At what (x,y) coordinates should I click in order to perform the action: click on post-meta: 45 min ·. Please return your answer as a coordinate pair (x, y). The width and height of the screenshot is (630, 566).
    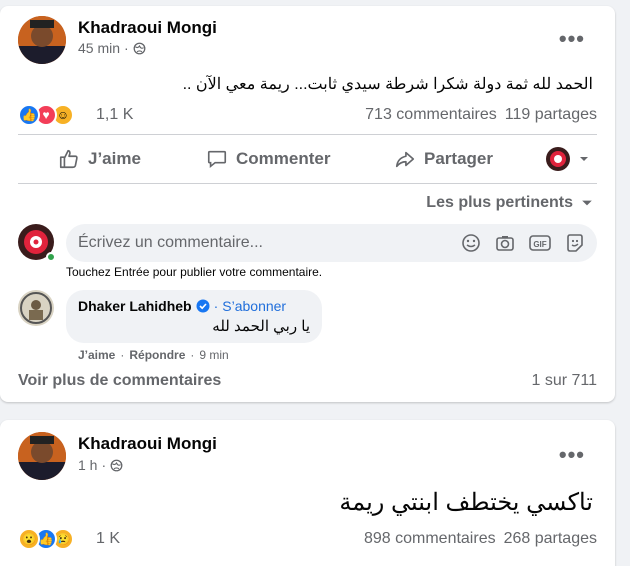
    Looking at the image, I should click on (112, 48).